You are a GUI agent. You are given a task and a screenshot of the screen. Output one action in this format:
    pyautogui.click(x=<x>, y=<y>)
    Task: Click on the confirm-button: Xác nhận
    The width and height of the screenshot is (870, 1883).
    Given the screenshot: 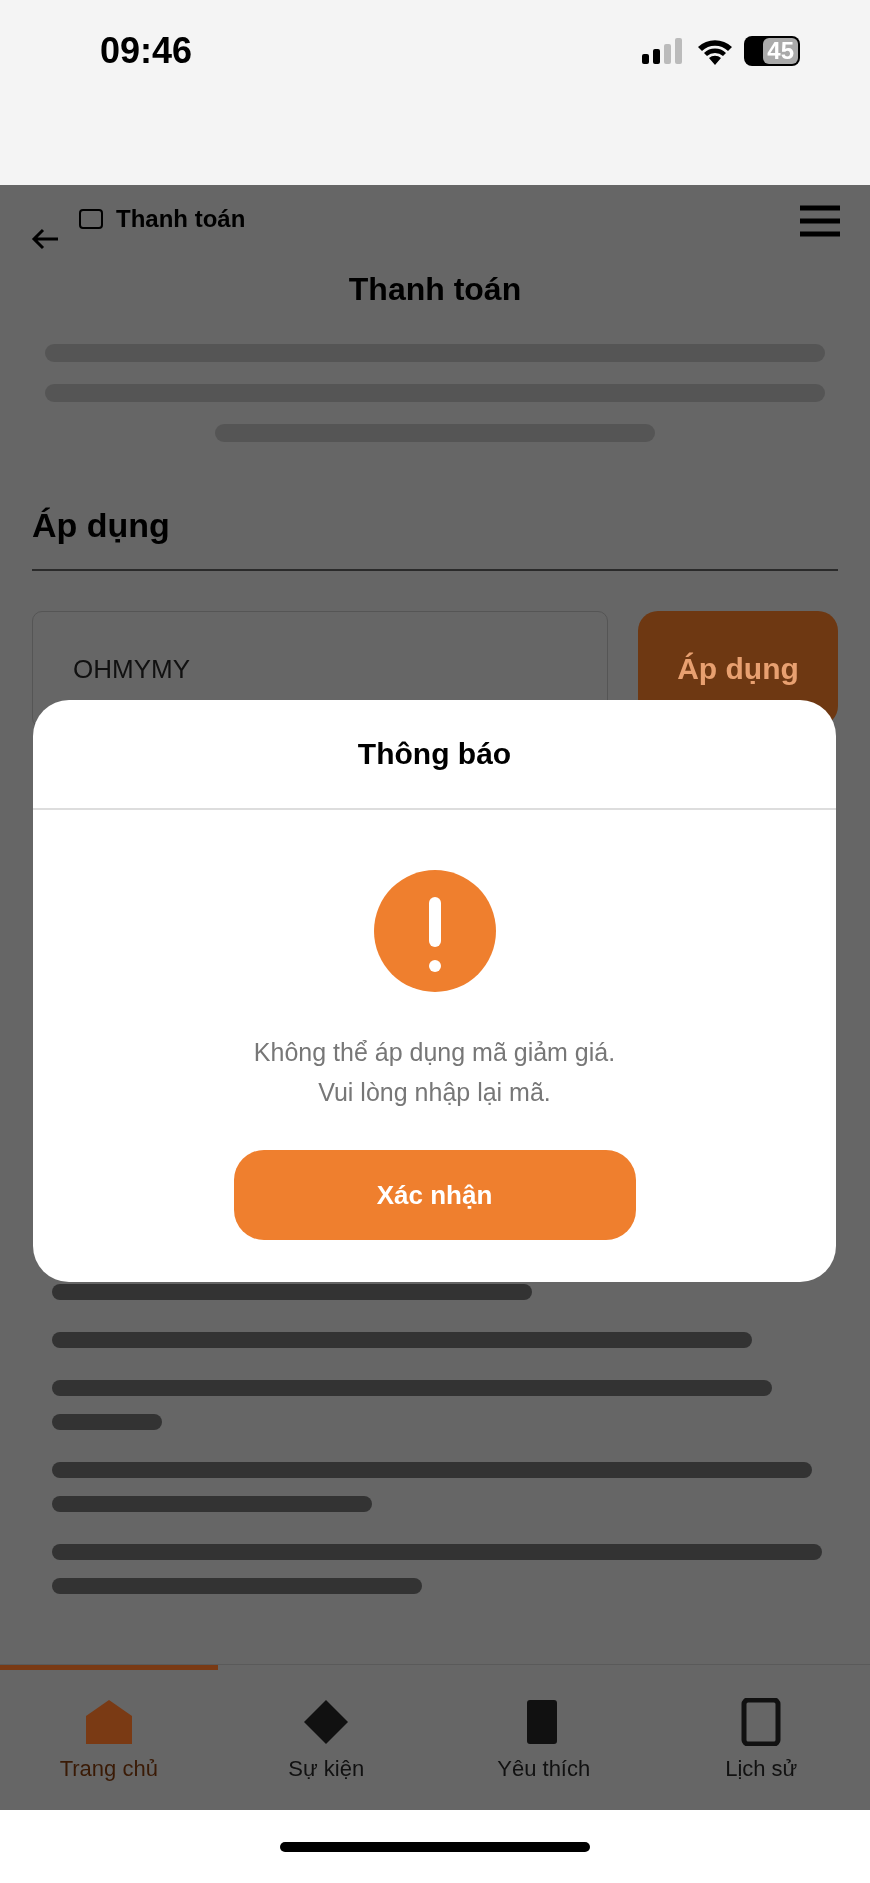 What is the action you would take?
    pyautogui.click(x=434, y=1195)
    